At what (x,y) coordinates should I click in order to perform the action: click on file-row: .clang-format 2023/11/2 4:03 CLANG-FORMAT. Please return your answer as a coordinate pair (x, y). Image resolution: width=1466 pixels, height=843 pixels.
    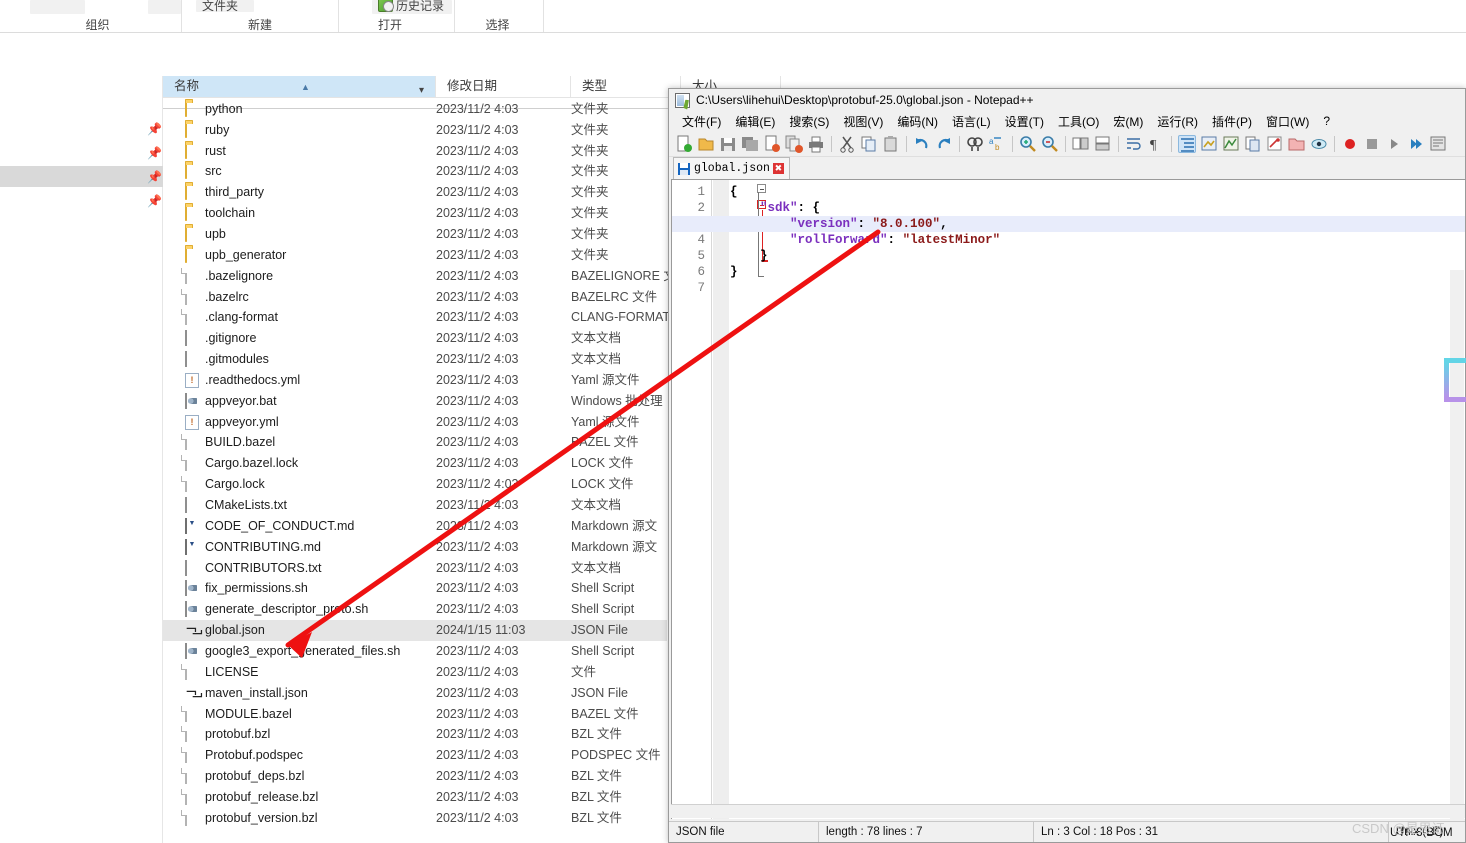
    Looking at the image, I should click on (416, 317).